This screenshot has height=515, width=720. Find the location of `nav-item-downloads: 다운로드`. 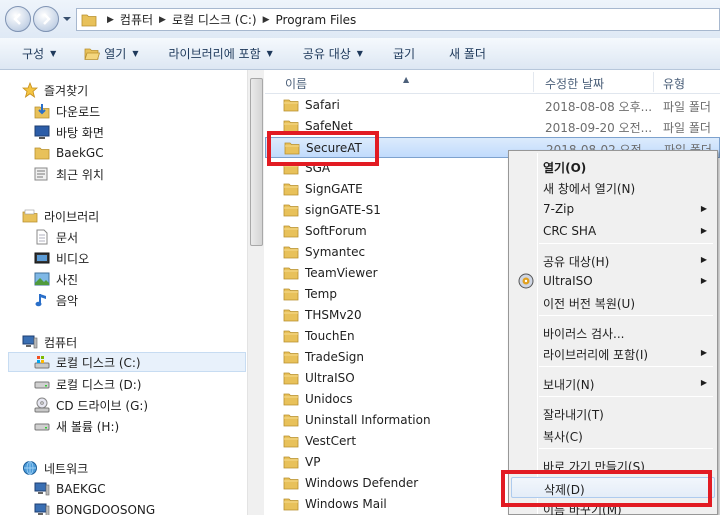

nav-item-downloads: 다운로드 is located at coordinates (157, 111).